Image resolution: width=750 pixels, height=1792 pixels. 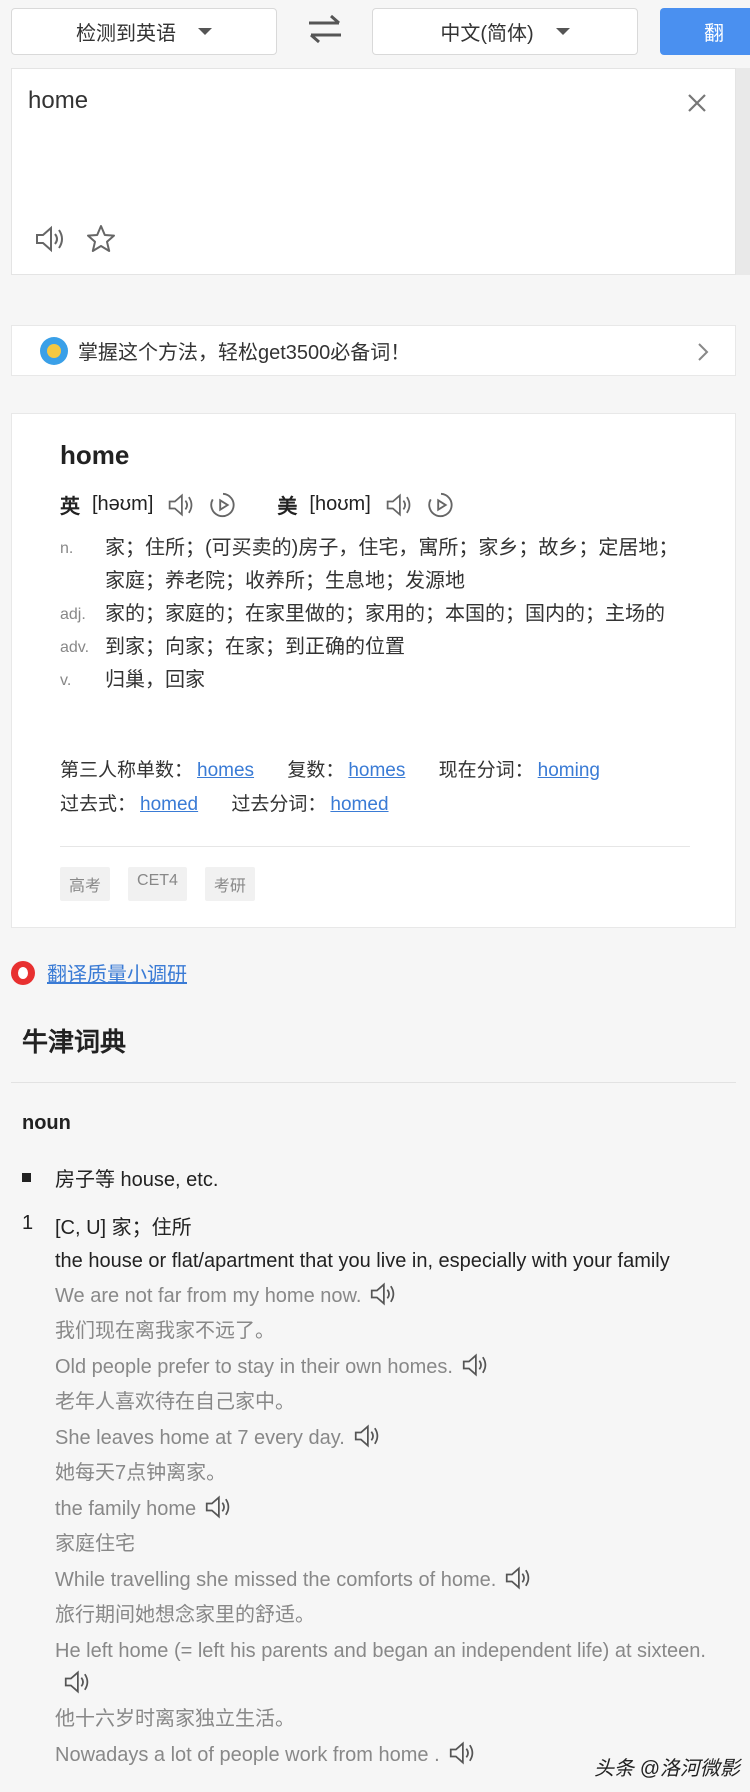 I want to click on example-en: We are not far from my home now., so click(x=208, y=1296).